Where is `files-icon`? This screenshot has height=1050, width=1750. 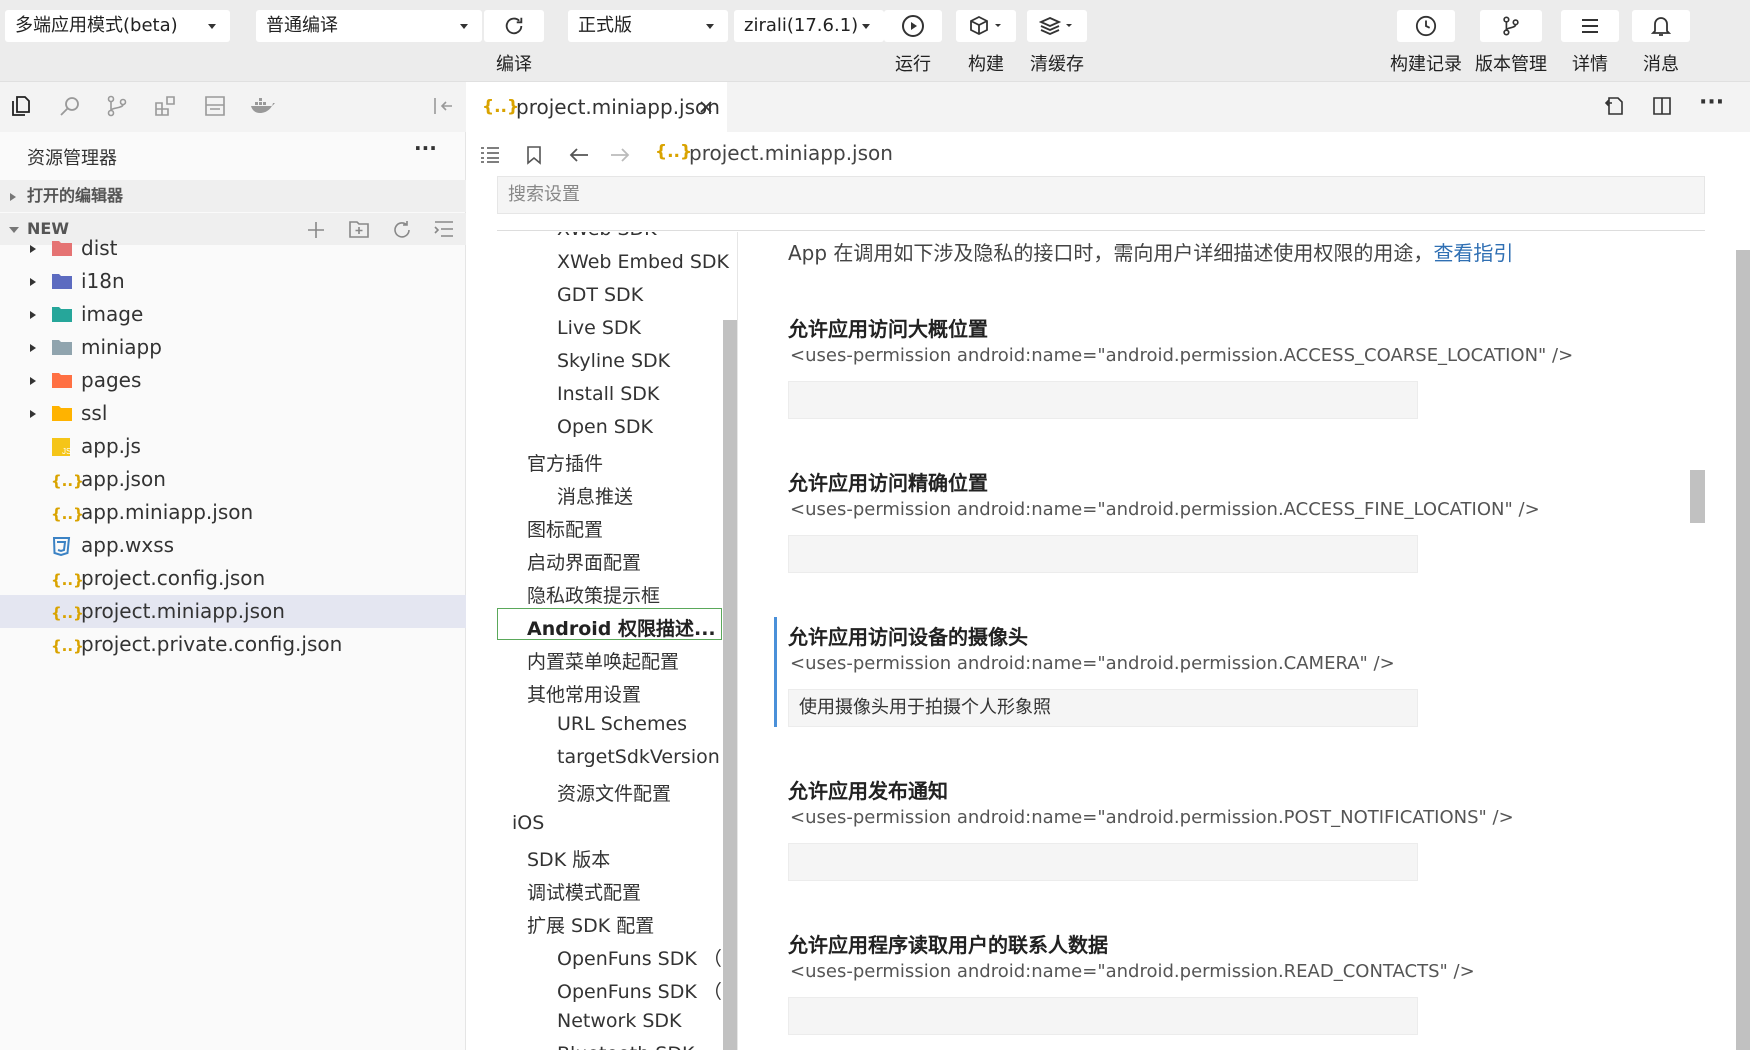 files-icon is located at coordinates (21, 106).